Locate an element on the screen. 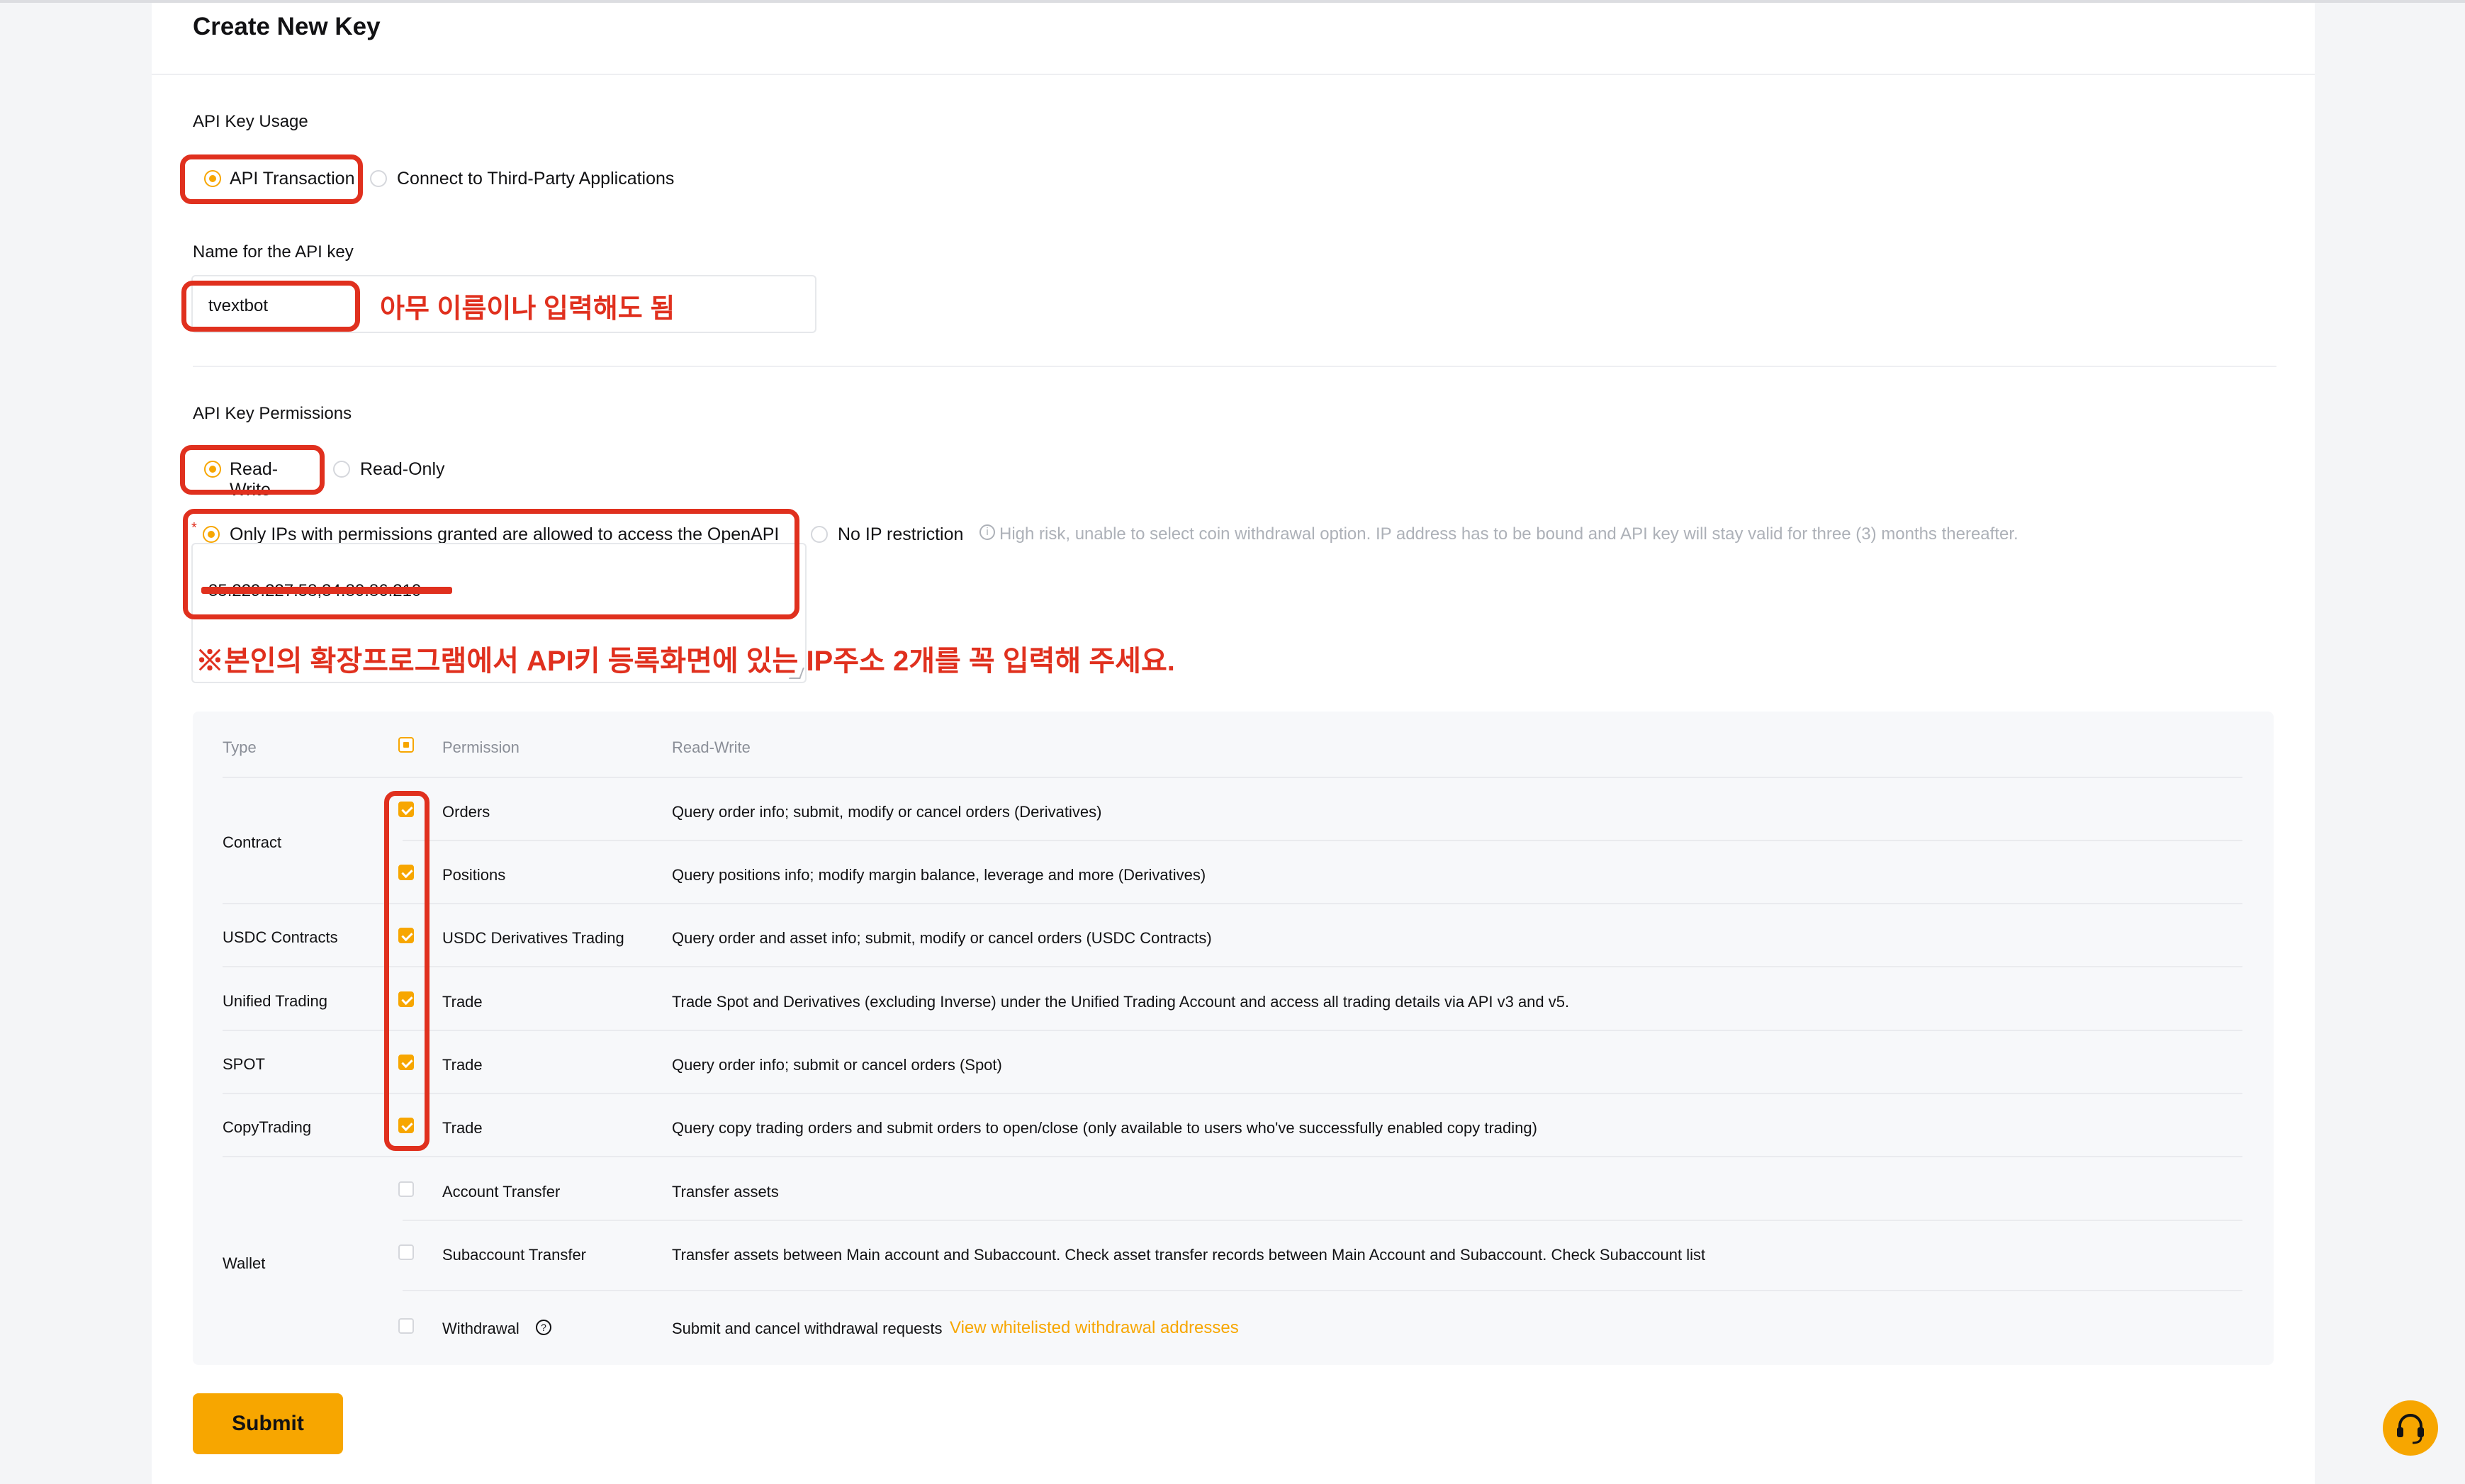  group-label-contract: Contract is located at coordinates (252, 842).